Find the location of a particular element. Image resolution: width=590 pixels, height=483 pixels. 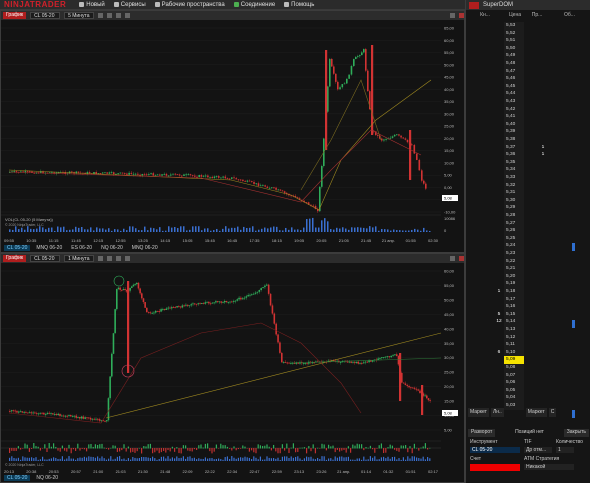

ladder-row: 5,46 is located at coordinates (528, 79).